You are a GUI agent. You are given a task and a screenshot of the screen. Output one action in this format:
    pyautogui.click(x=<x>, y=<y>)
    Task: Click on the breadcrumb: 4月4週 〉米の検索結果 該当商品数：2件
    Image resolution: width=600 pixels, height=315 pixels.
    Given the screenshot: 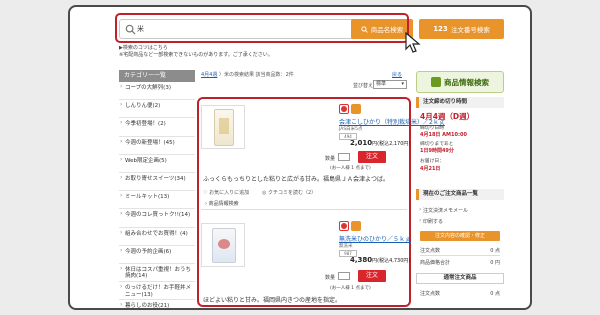 What is the action you would take?
    pyautogui.click(x=247, y=74)
    